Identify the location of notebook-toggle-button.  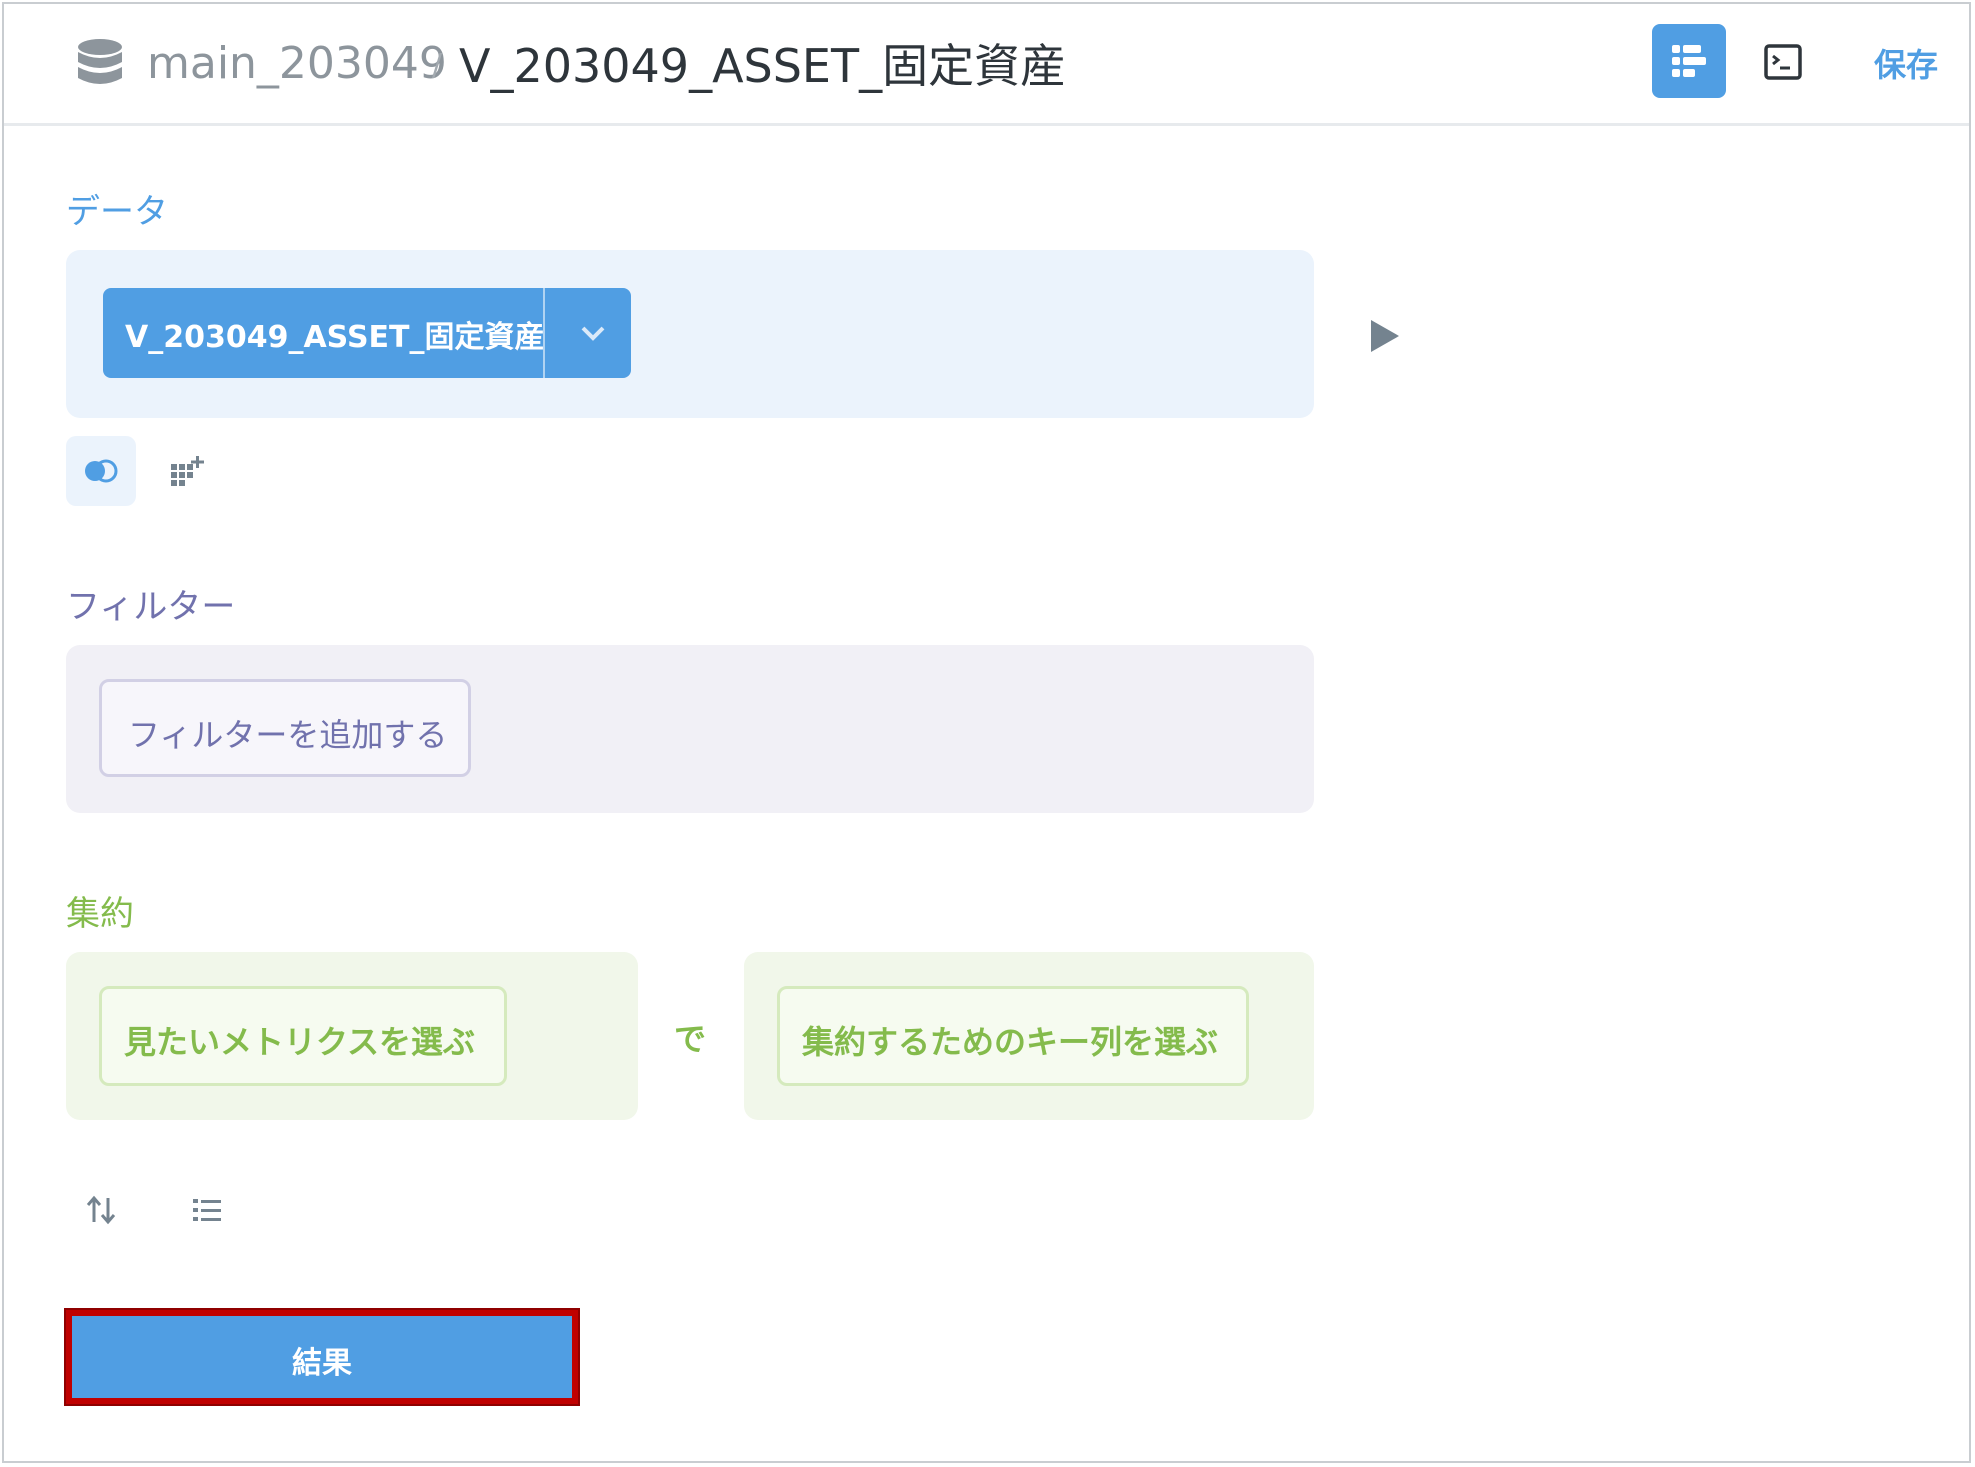
(1689, 61).